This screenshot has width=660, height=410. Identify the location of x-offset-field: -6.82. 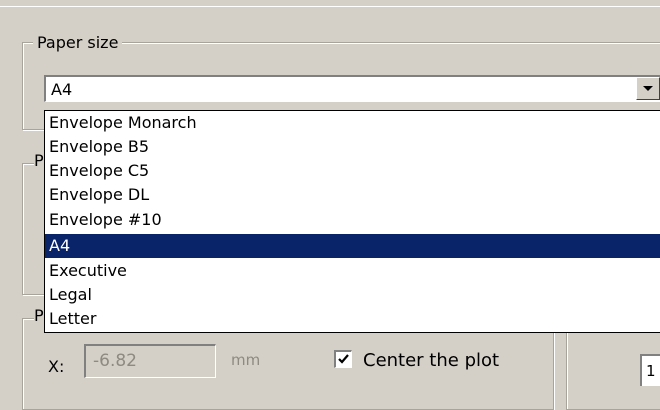
(150, 361).